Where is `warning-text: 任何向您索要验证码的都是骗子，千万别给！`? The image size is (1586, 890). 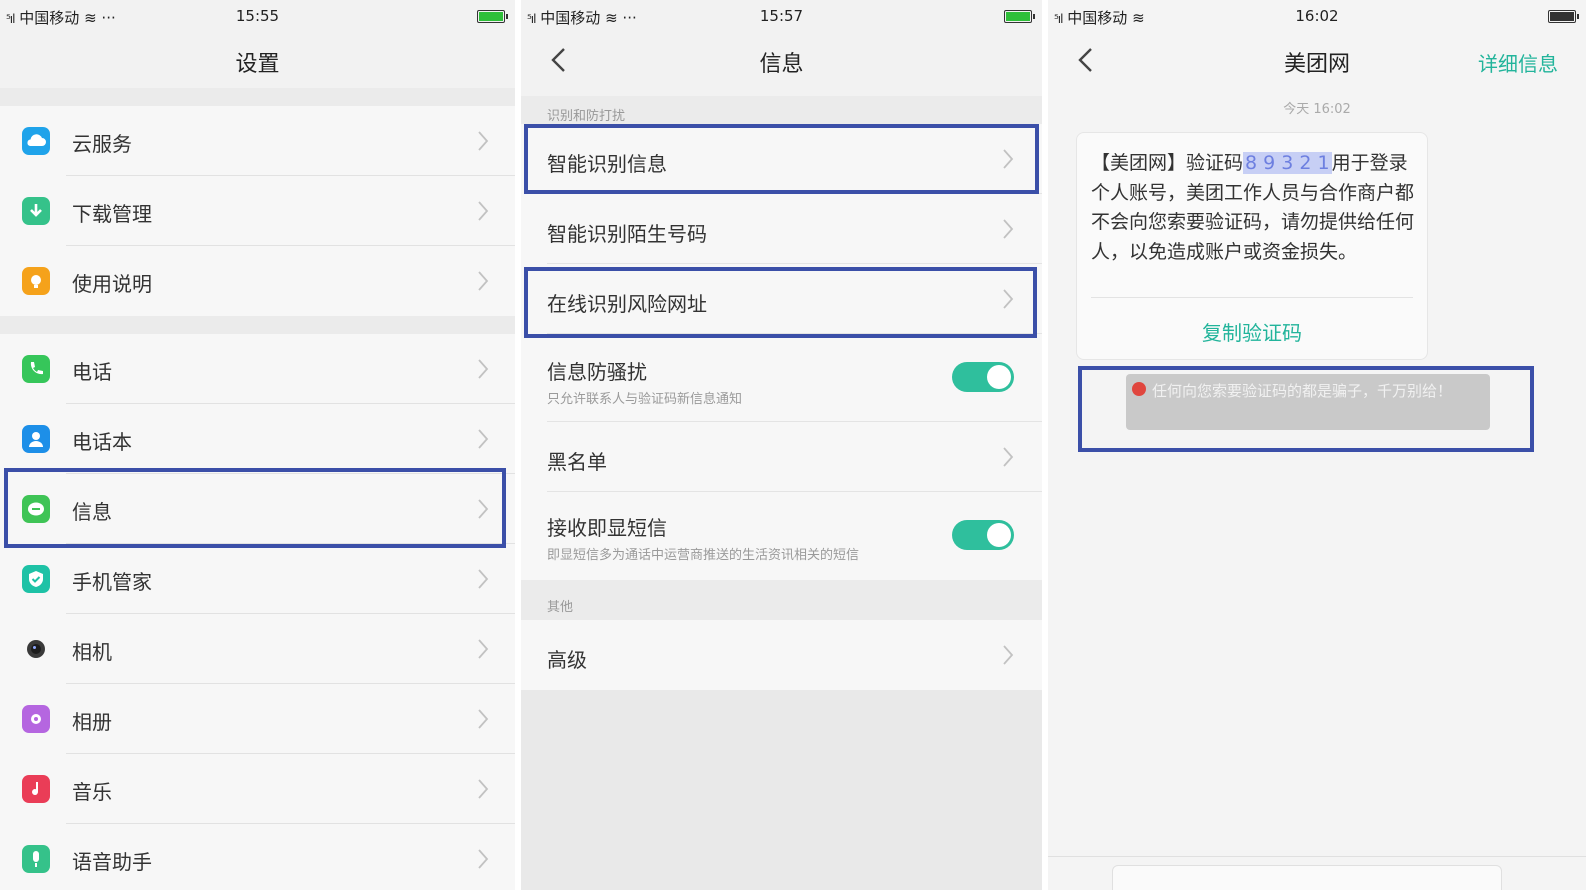 warning-text: 任何向您索要验证码的都是骗子，千万别给！ is located at coordinates (1302, 391).